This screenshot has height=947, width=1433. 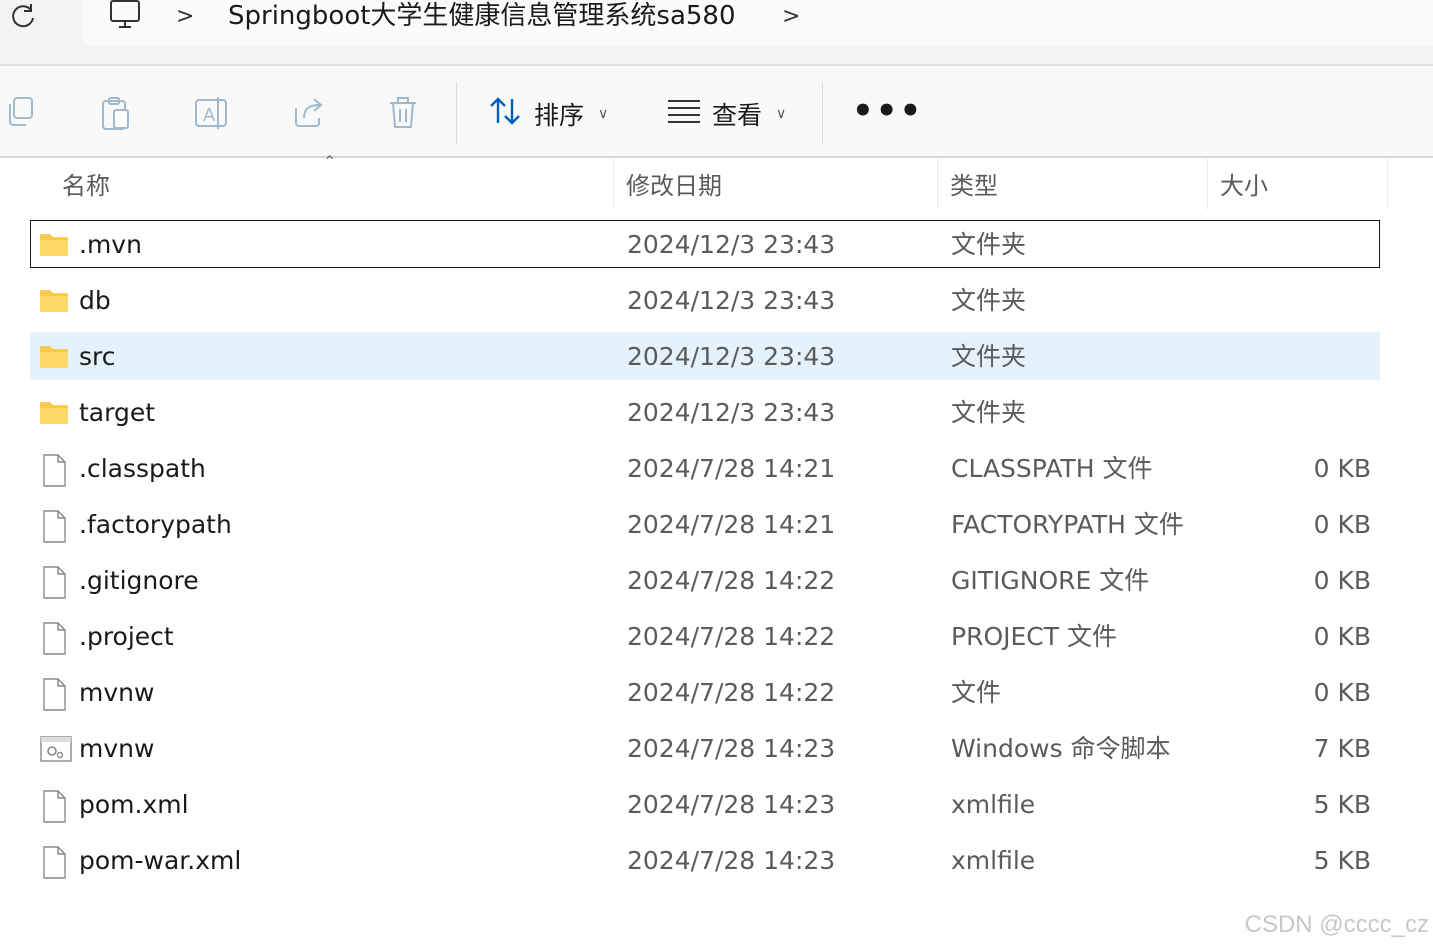 What do you see at coordinates (1298, 184) in the screenshot?
I see `column-header-size: 大小` at bounding box center [1298, 184].